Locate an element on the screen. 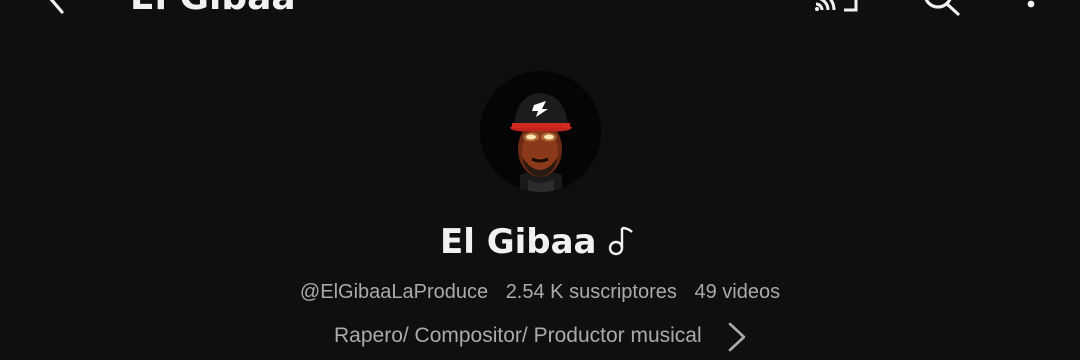 The height and width of the screenshot is (360, 1080). back-arrow-icon is located at coordinates (56, 7).